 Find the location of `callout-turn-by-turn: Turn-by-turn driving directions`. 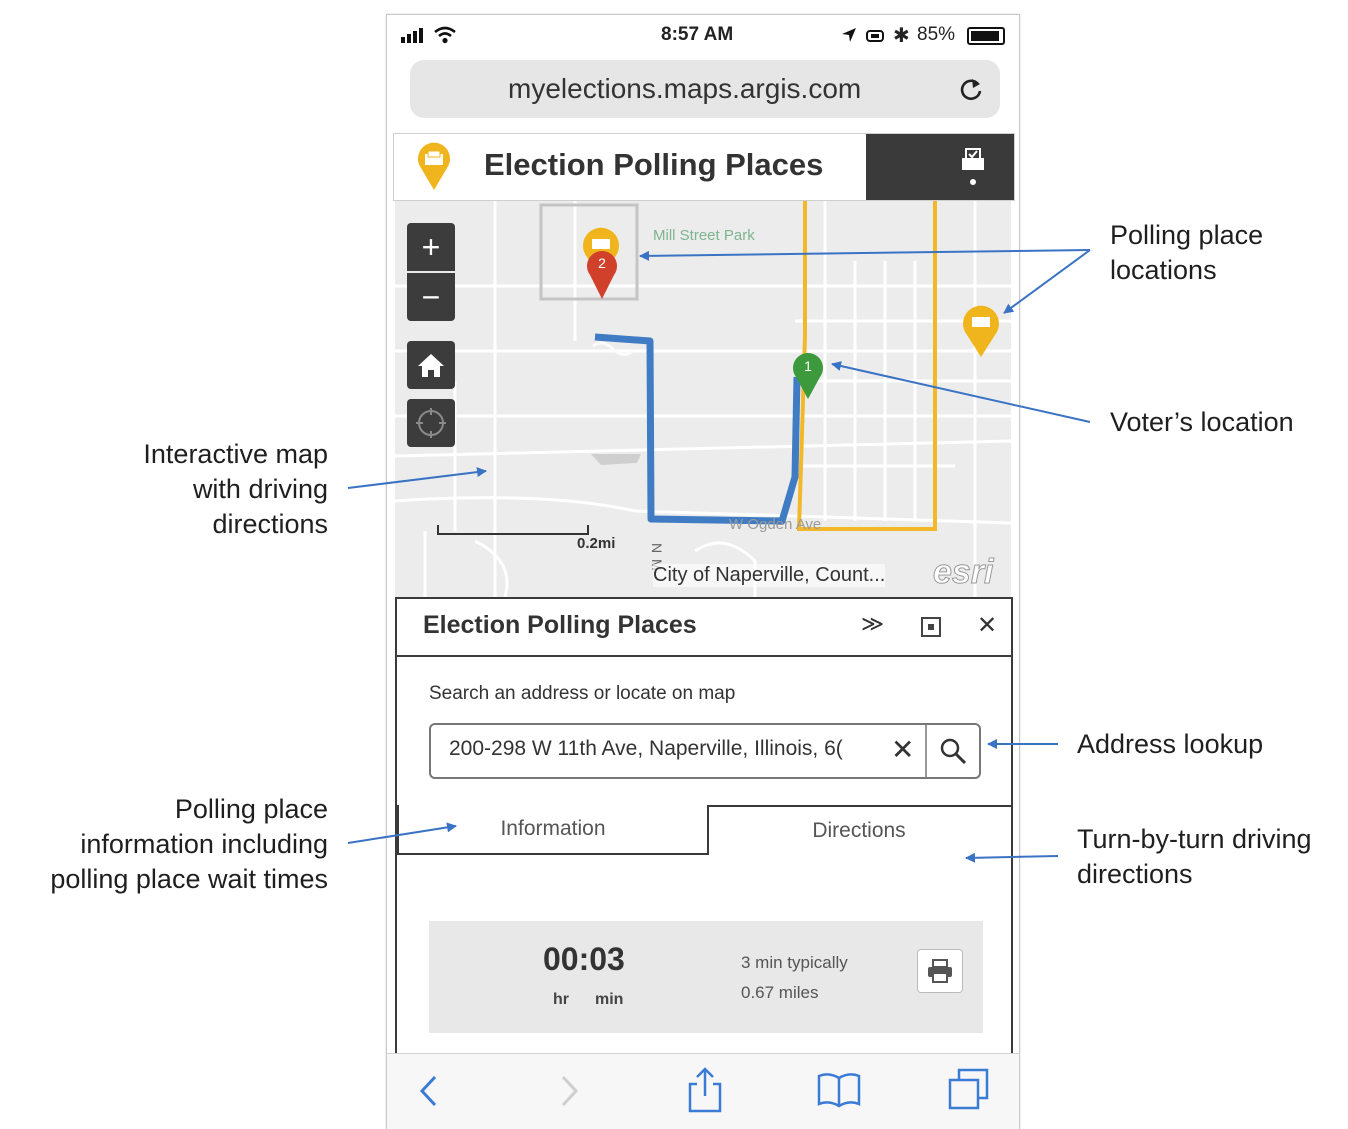

callout-turn-by-turn: Turn-by-turn driving directions is located at coordinates (1194, 857).